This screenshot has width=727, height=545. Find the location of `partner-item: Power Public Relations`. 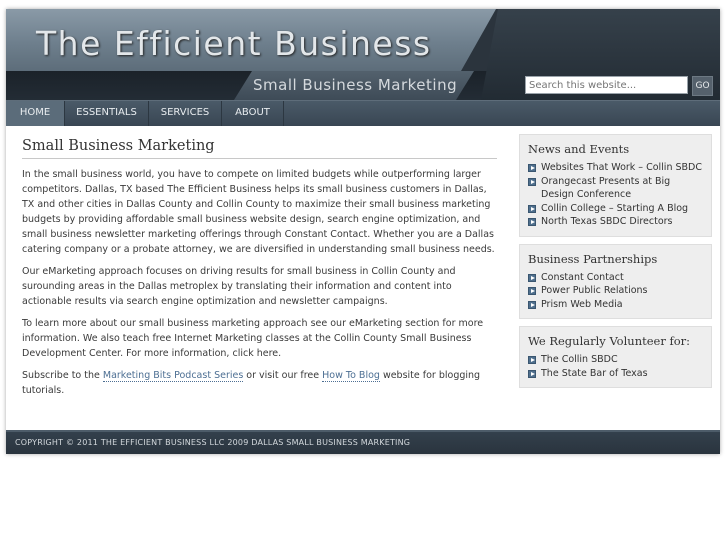

partner-item: Power Public Relations is located at coordinates (615, 291).